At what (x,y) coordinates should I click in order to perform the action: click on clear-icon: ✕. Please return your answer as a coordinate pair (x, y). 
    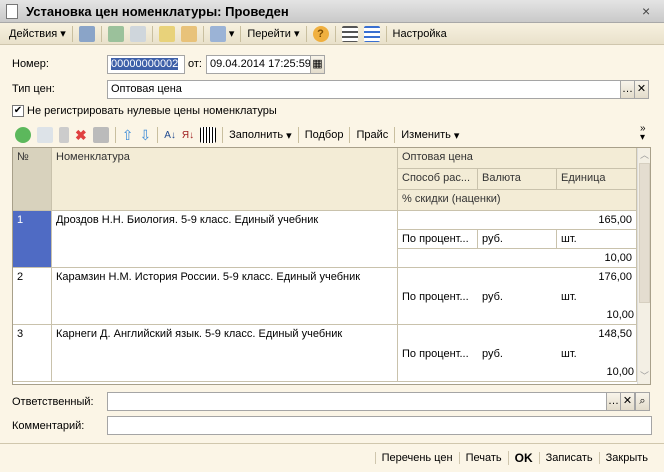
    Looking at the image, I should click on (641, 89).